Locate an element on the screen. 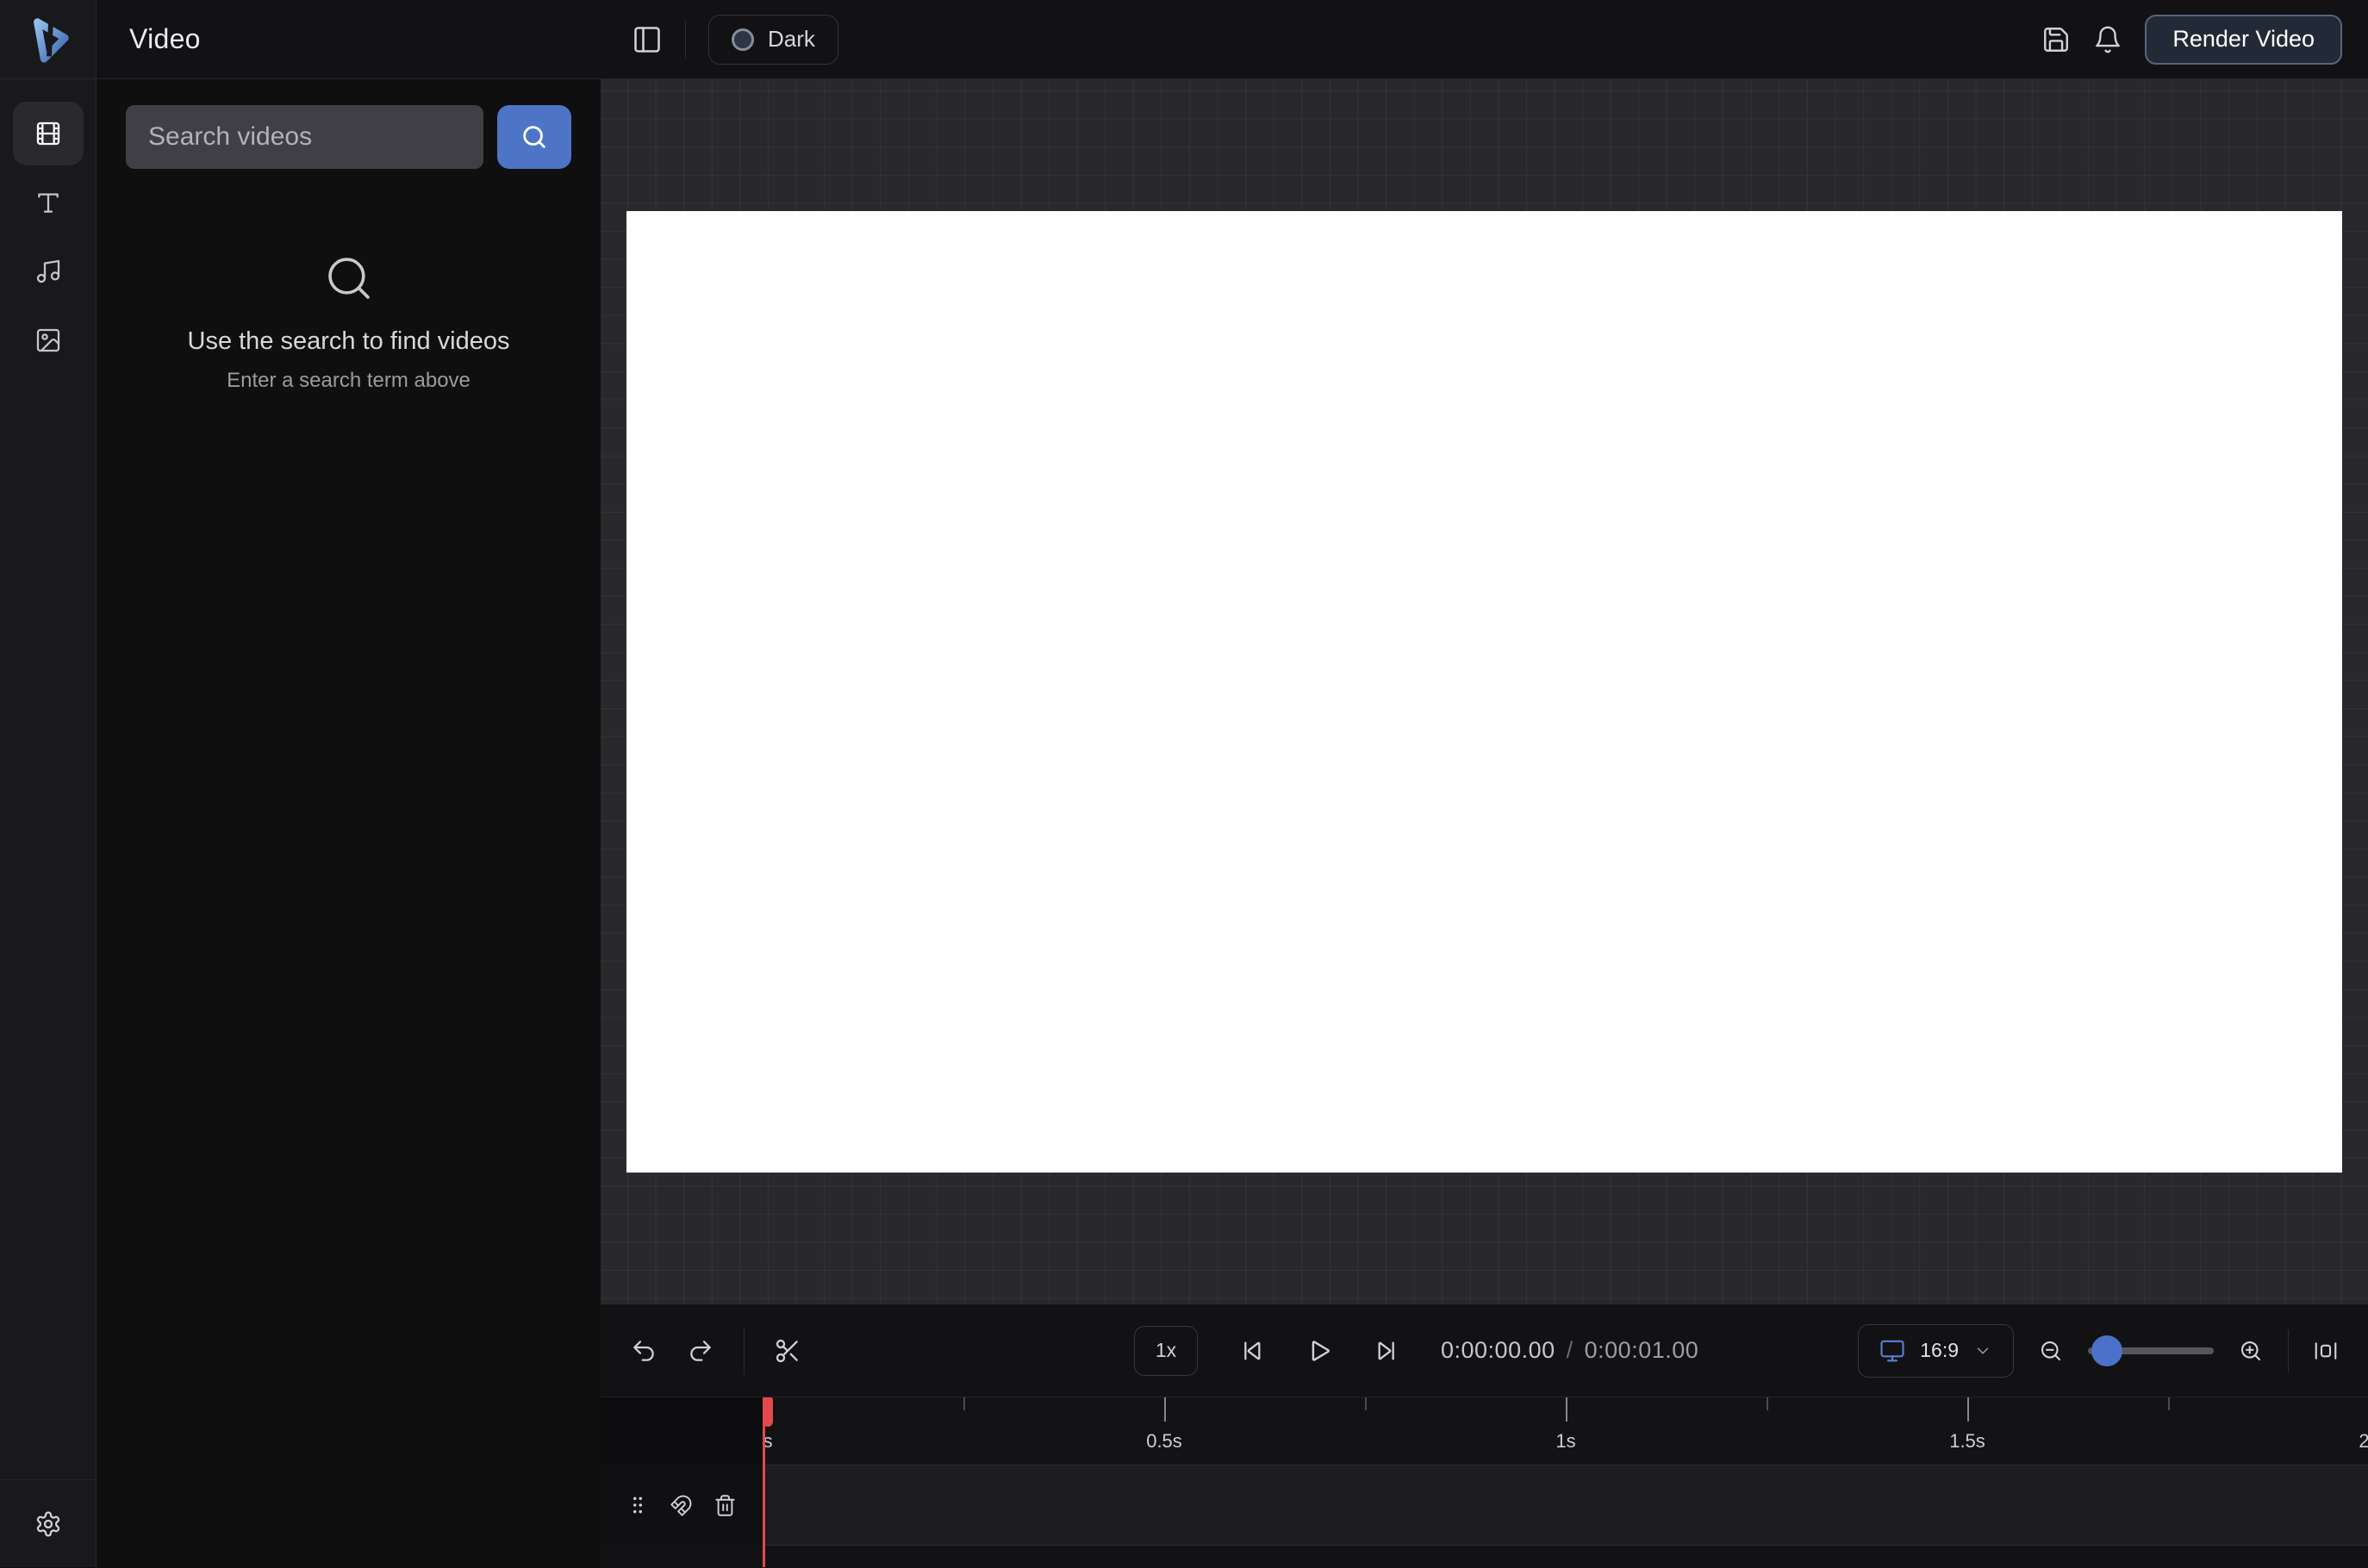 The image size is (2368, 1568). zoom-out-icon is located at coordinates (2051, 1350).